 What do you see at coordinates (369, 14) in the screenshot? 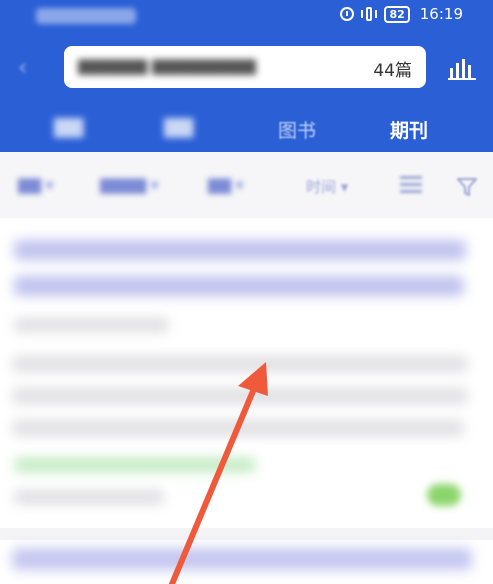
I see `vibrate-icon` at bounding box center [369, 14].